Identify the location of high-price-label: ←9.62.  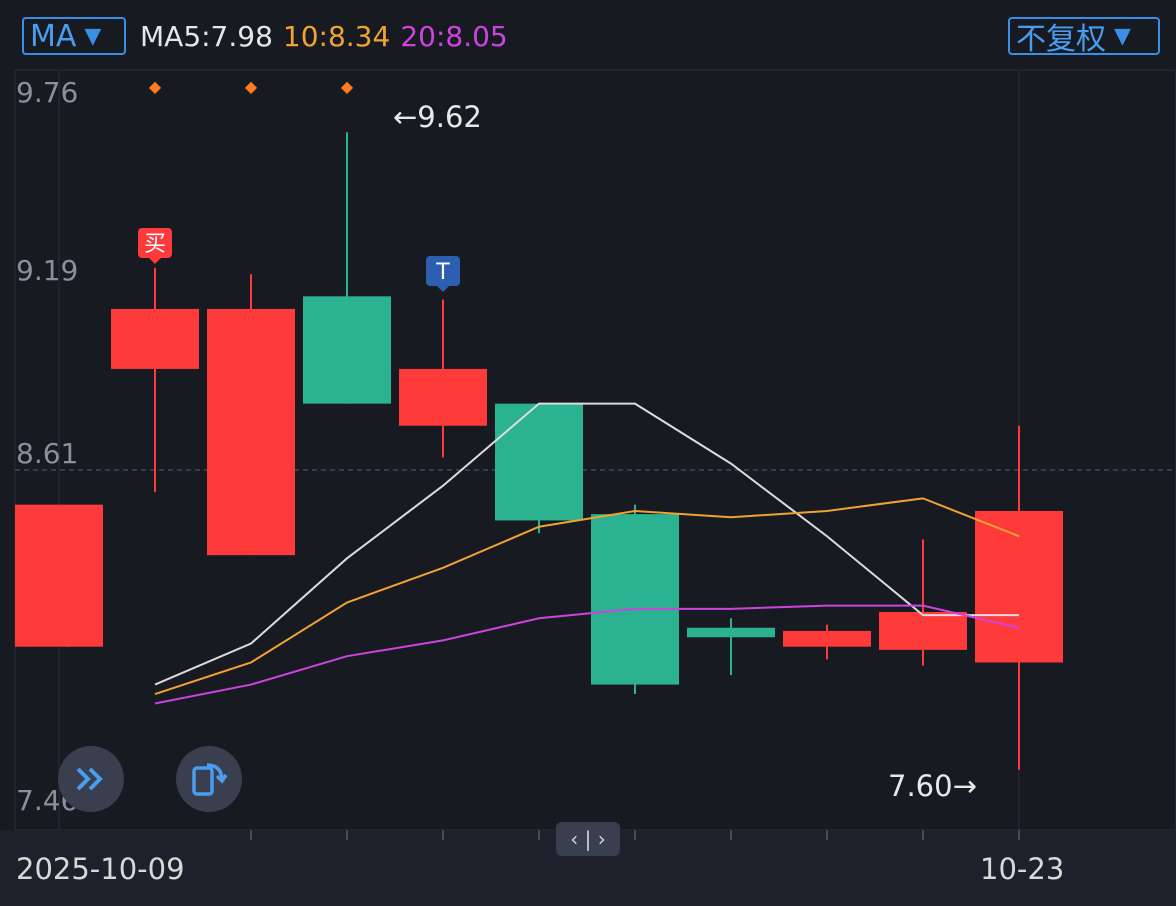
(437, 117).